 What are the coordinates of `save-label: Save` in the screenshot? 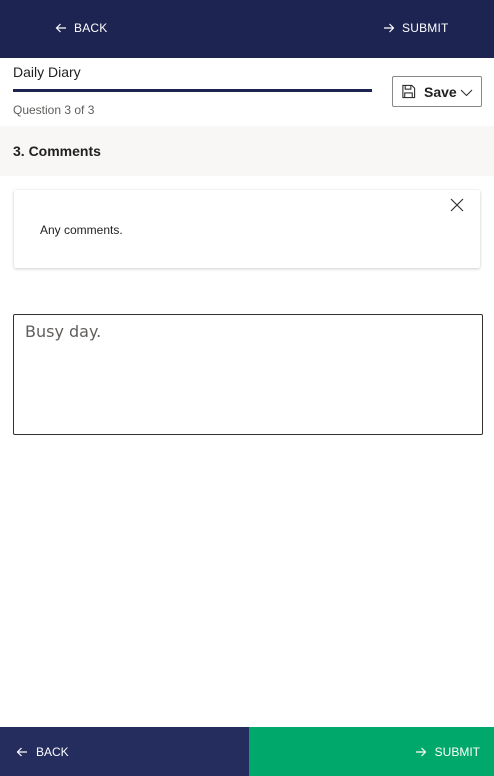 It's located at (440, 91).